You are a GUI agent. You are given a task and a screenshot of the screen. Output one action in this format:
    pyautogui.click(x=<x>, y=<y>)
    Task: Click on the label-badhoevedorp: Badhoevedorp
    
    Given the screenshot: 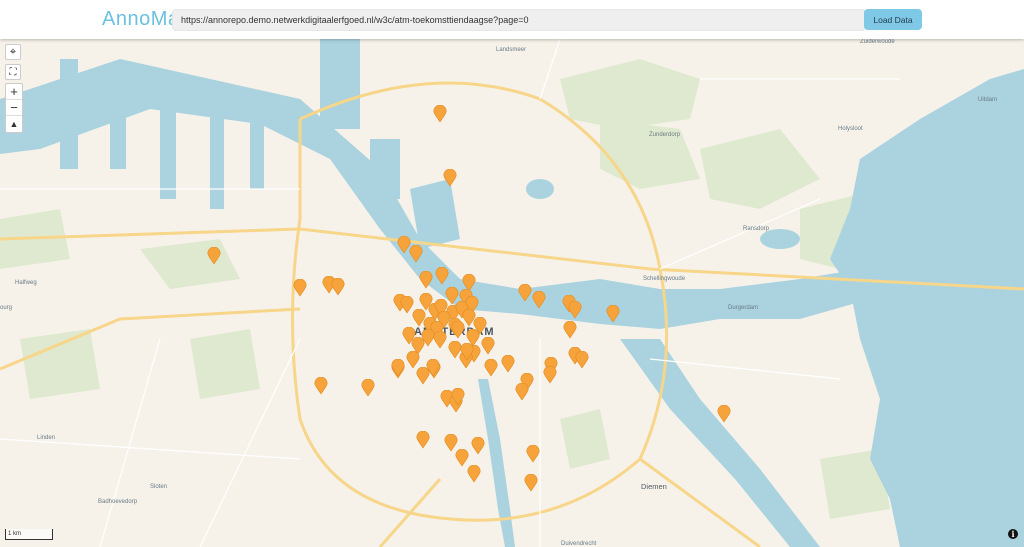 What is the action you would take?
    pyautogui.click(x=118, y=502)
    